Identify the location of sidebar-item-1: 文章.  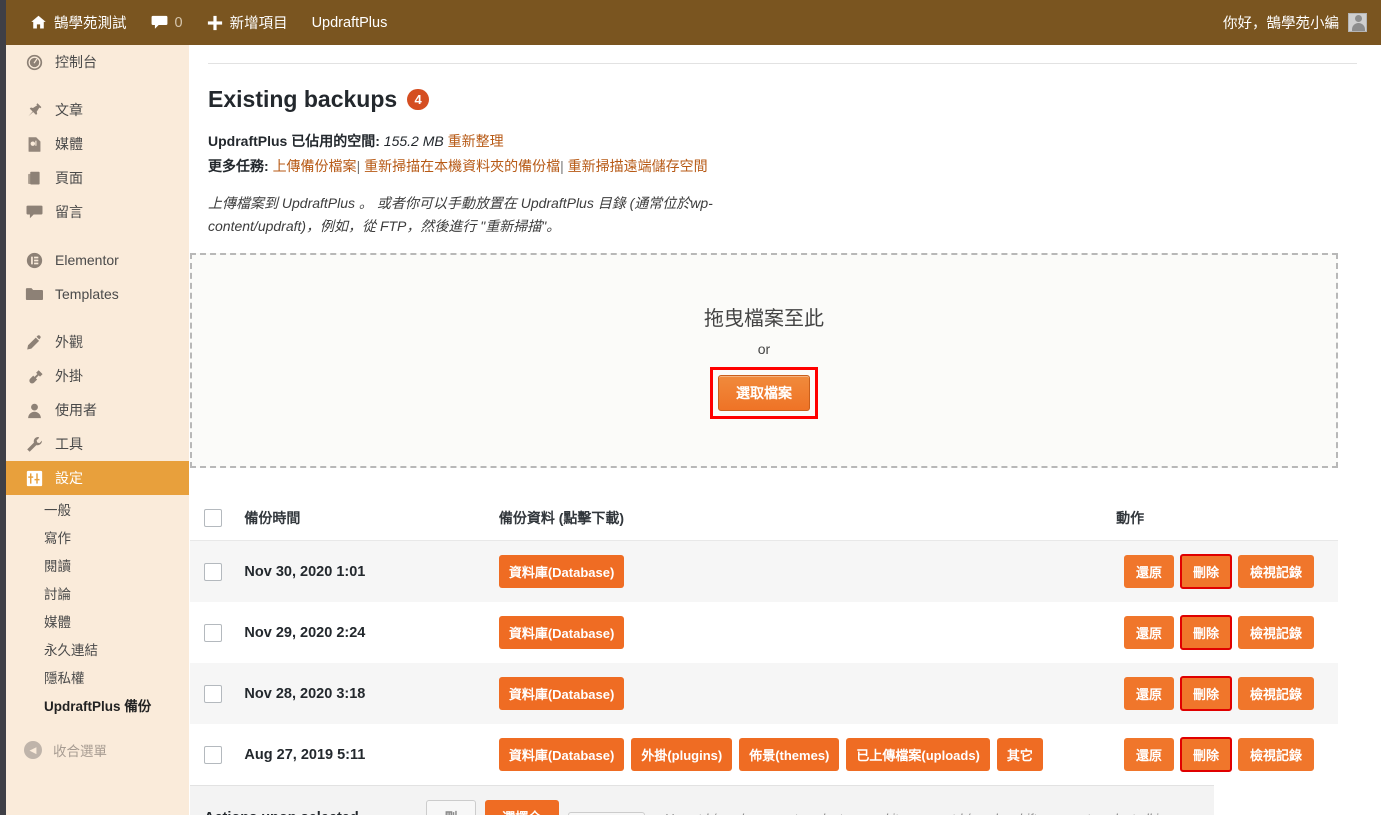
(97, 110).